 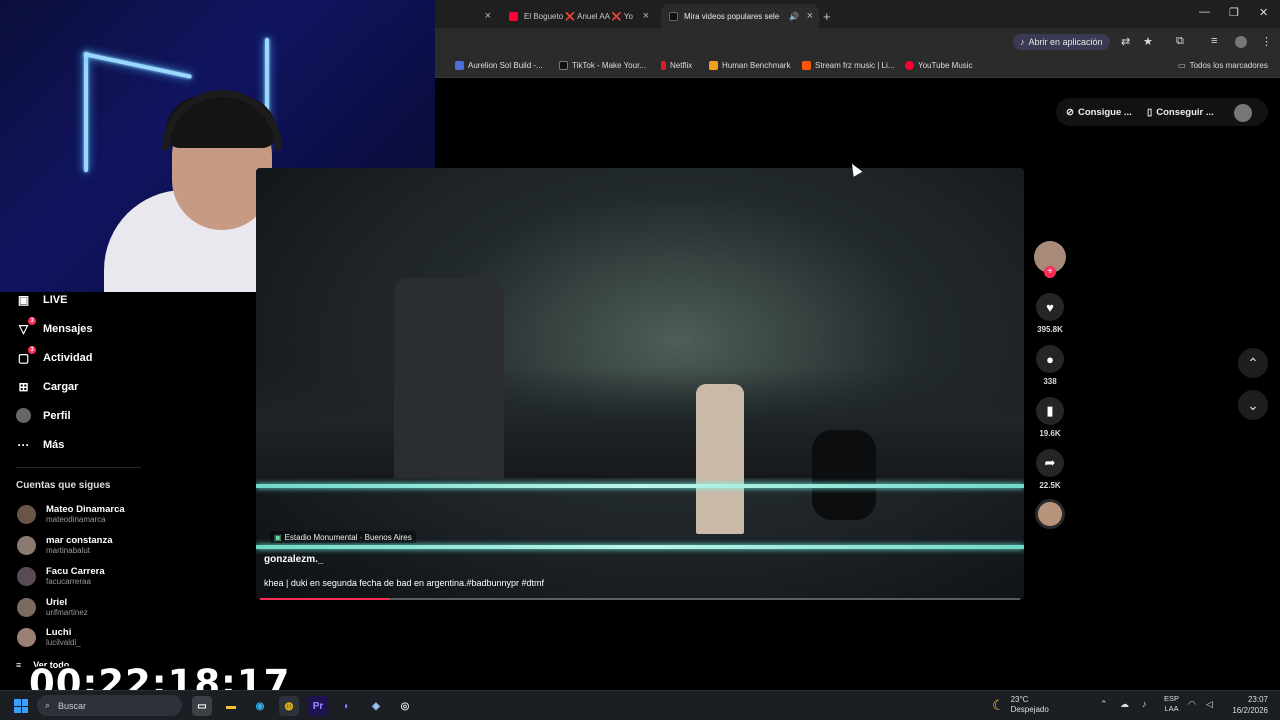 I want to click on account-name: Uriel, so click(x=57, y=602).